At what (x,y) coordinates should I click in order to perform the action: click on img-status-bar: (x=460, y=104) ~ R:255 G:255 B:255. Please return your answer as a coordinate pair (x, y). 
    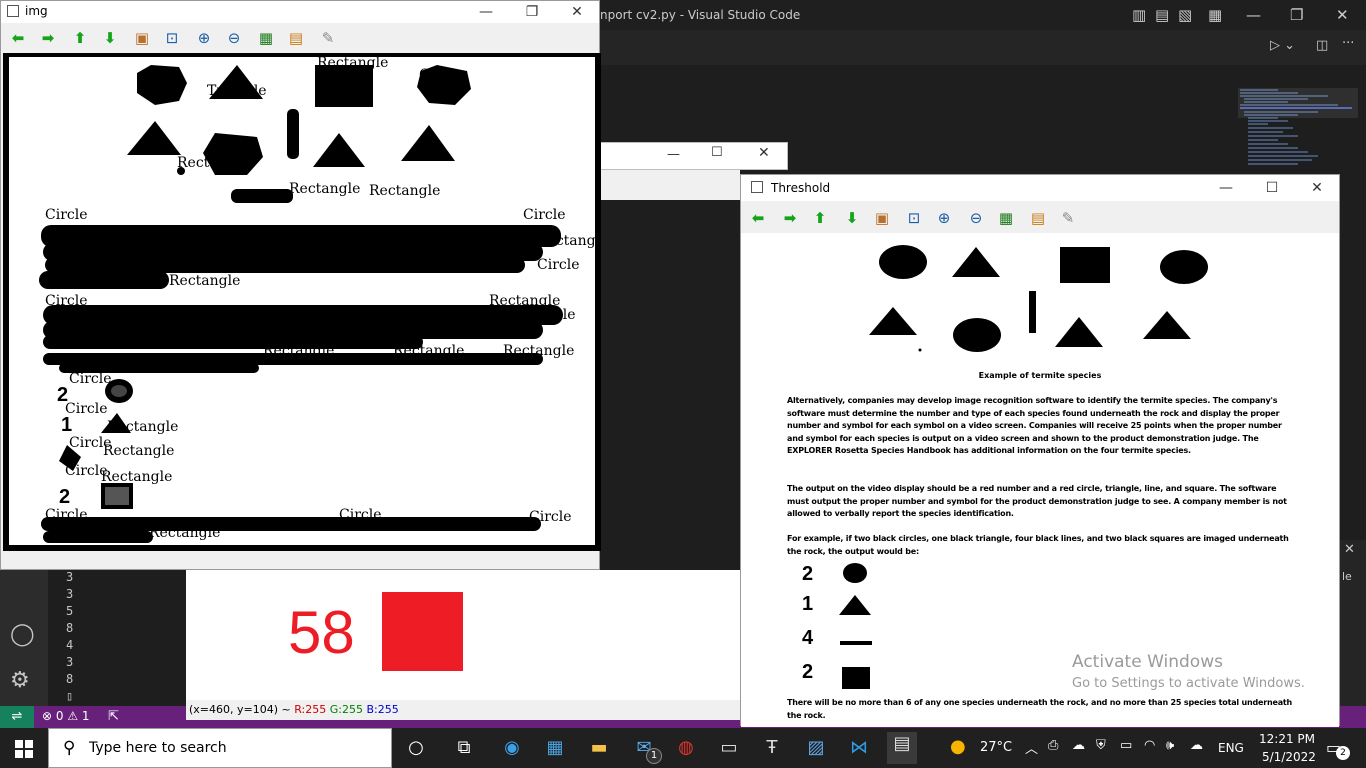
    Looking at the image, I should click on (463, 710).